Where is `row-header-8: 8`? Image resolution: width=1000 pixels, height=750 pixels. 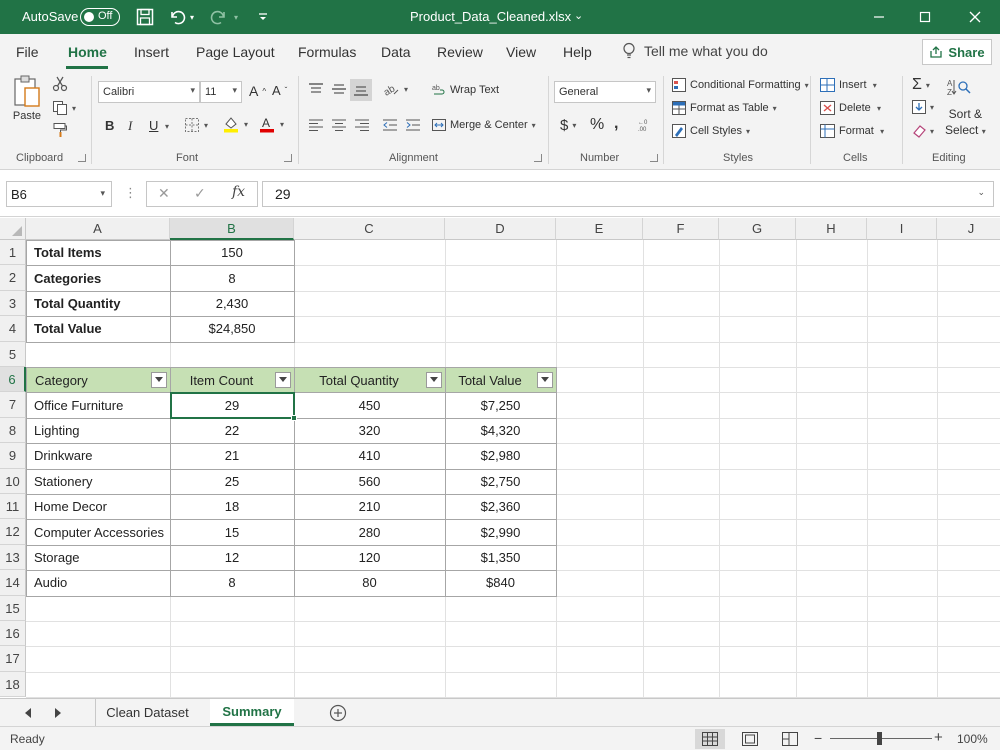
row-header-8: 8 is located at coordinates (13, 430).